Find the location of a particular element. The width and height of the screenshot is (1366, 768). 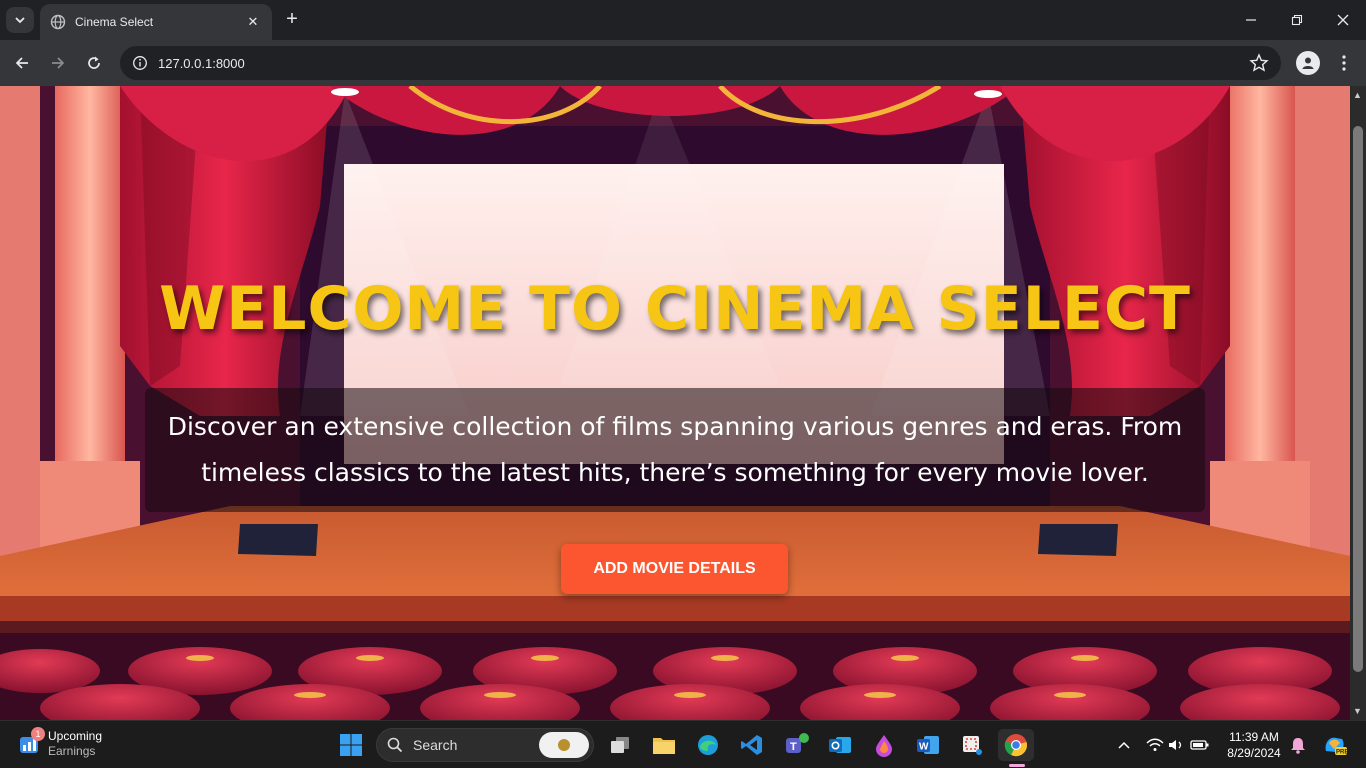

reload-button is located at coordinates (94, 63).